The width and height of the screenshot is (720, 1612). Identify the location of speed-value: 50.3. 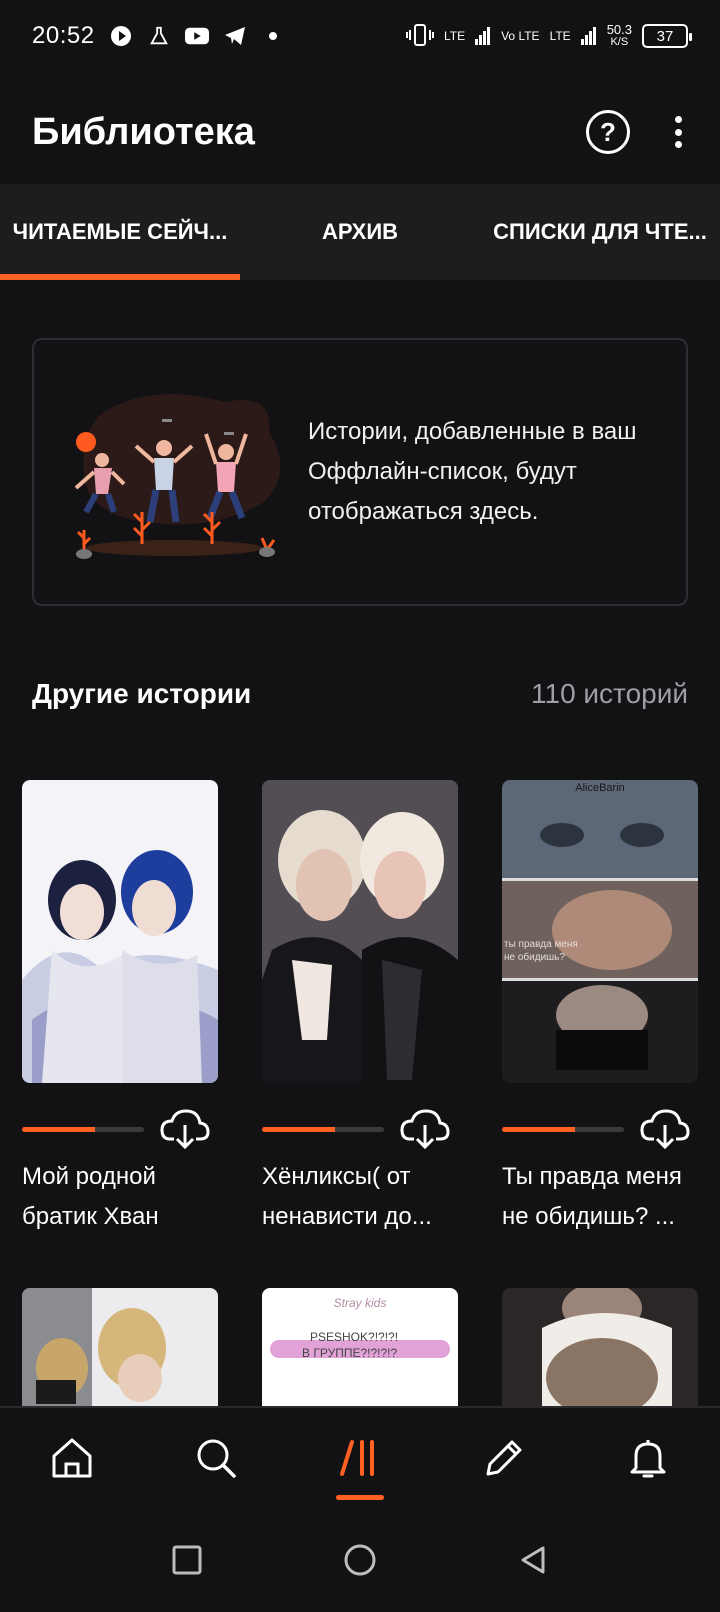
(619, 29).